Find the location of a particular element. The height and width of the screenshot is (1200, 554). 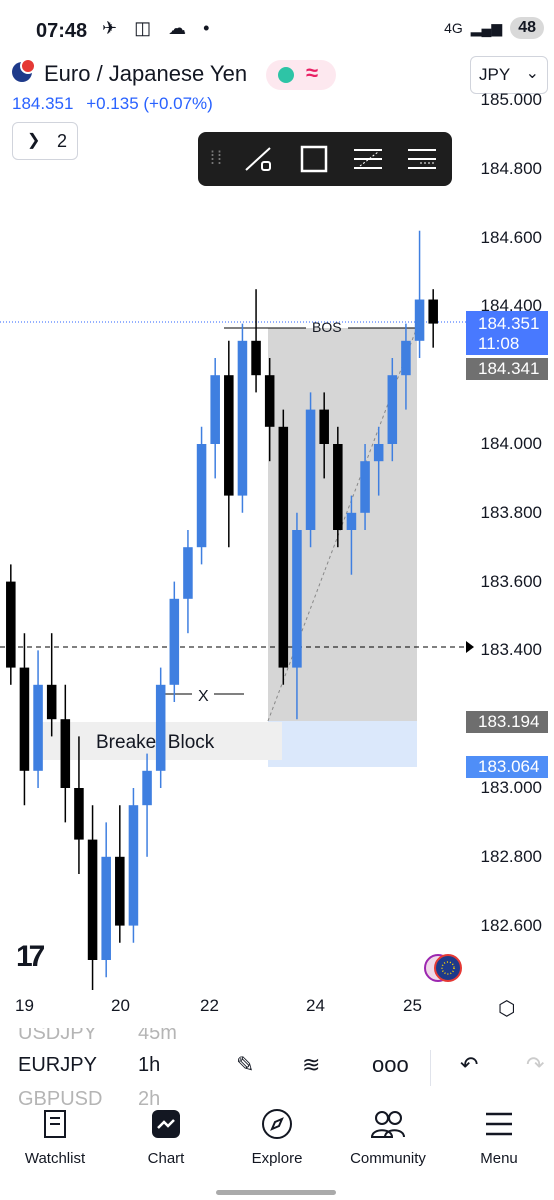

symbol-item: USDJPY is located at coordinates (57, 1036).